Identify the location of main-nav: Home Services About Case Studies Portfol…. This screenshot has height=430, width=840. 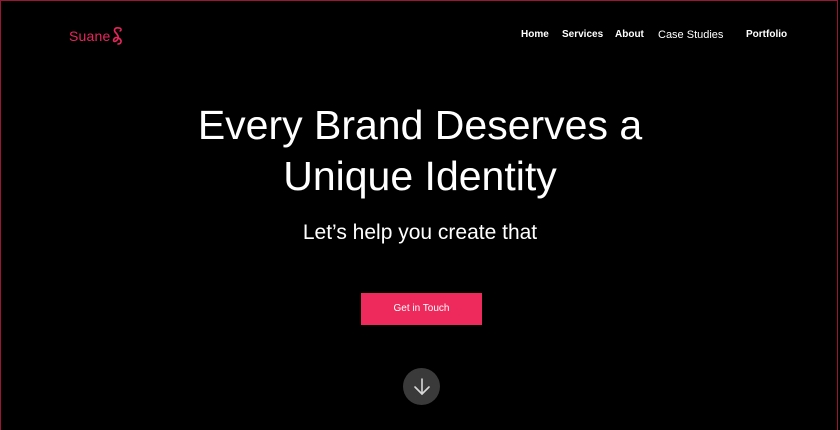
(420, 35).